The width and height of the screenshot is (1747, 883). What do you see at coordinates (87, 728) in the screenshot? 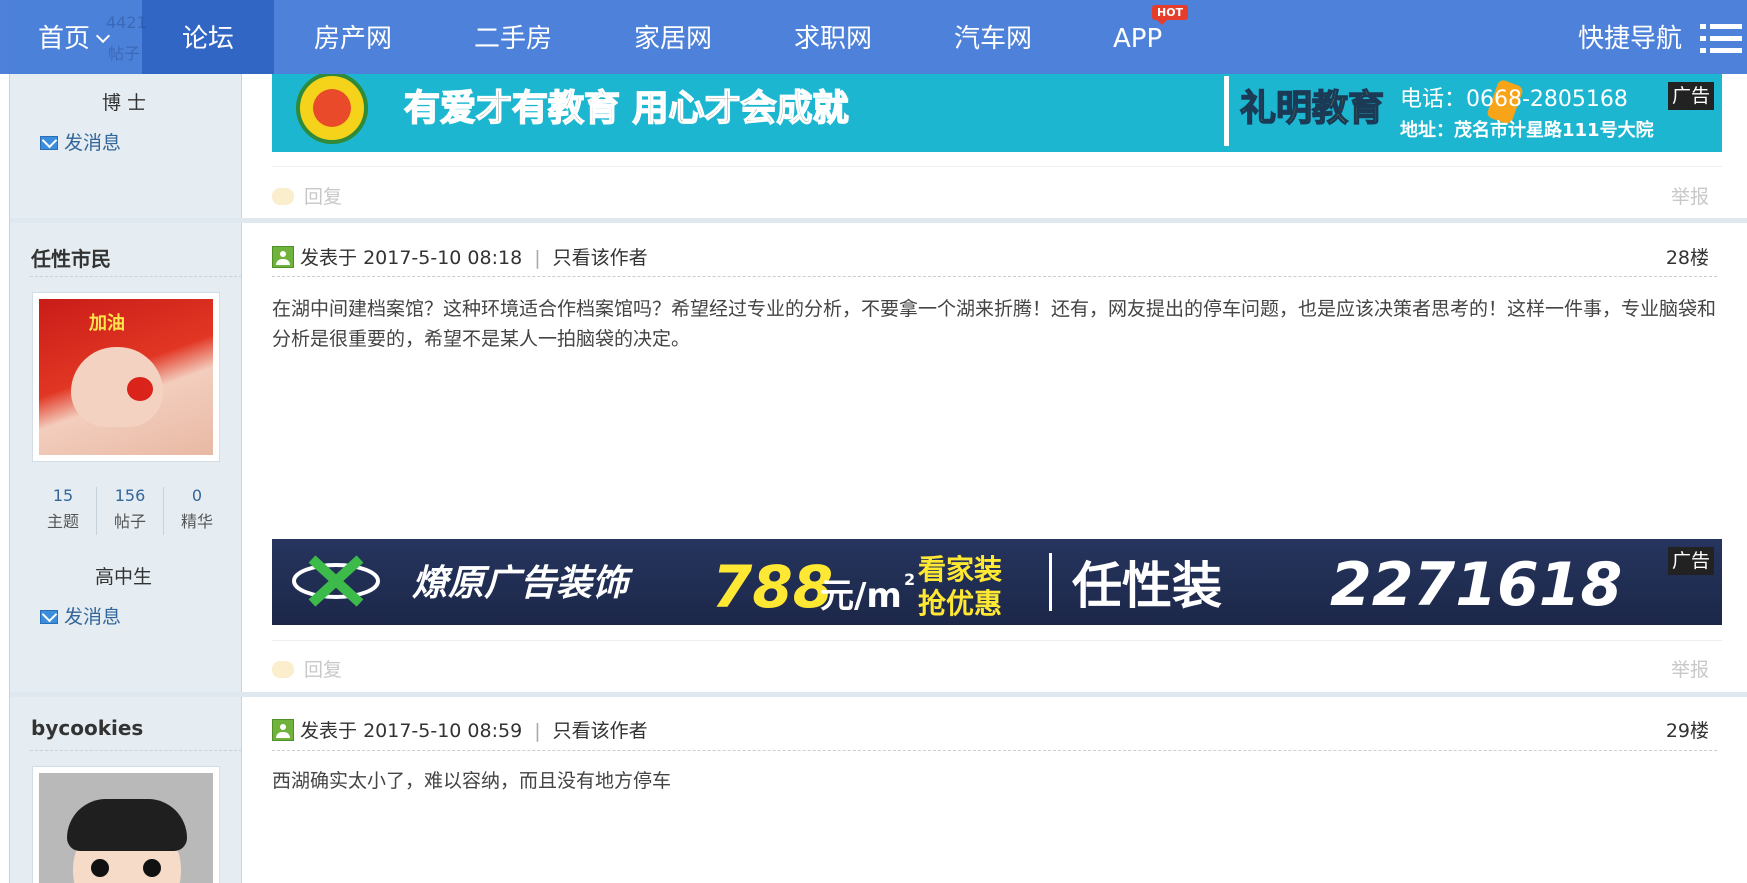
I see `post-author-name: bycookies` at bounding box center [87, 728].